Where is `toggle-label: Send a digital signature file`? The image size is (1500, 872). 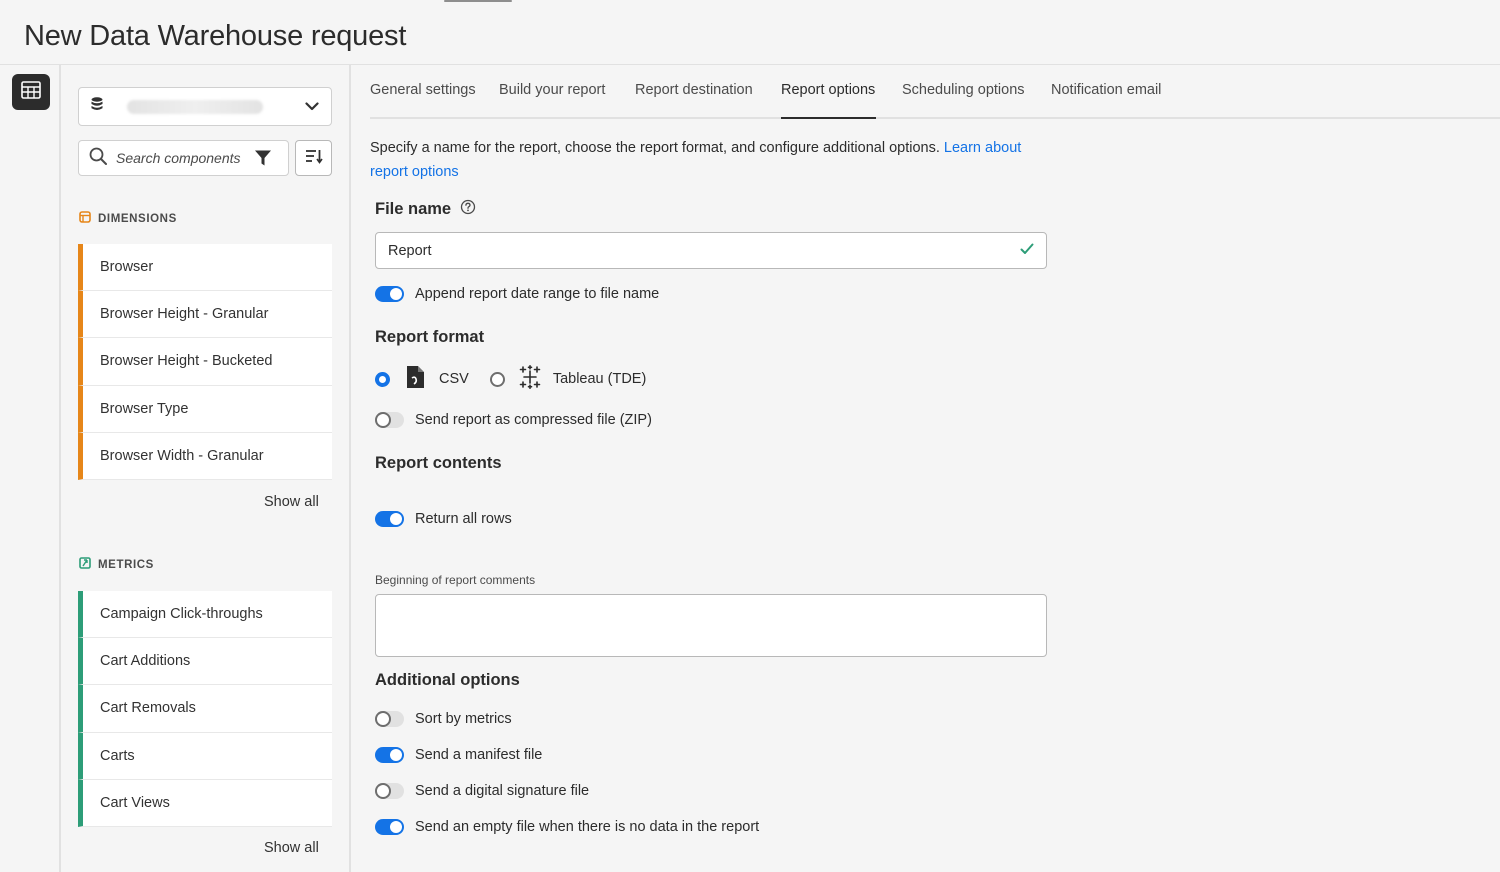 toggle-label: Send a digital signature file is located at coordinates (502, 791).